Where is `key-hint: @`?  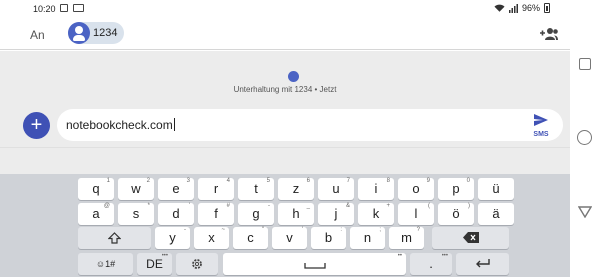 key-hint: @ is located at coordinates (106, 206).